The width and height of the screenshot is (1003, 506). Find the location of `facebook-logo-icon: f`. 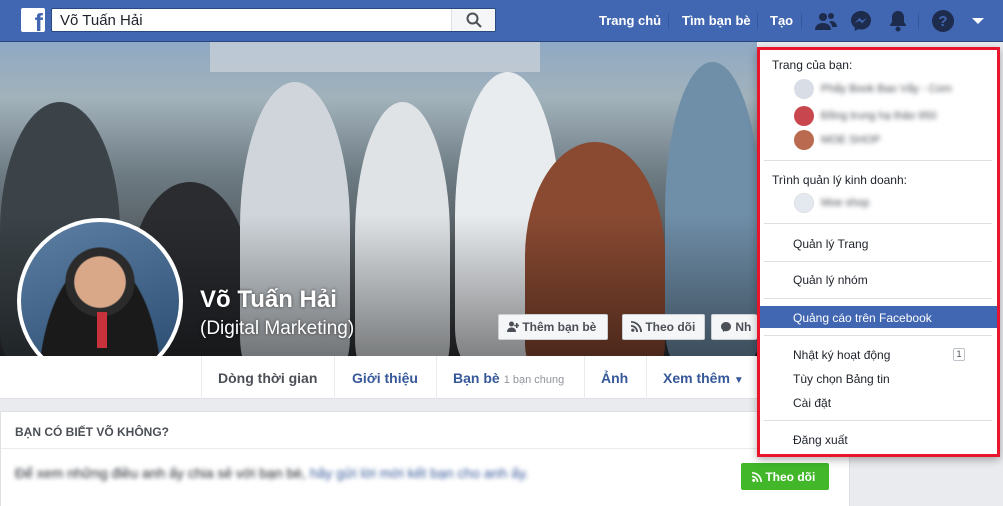

facebook-logo-icon: f is located at coordinates (33, 20).